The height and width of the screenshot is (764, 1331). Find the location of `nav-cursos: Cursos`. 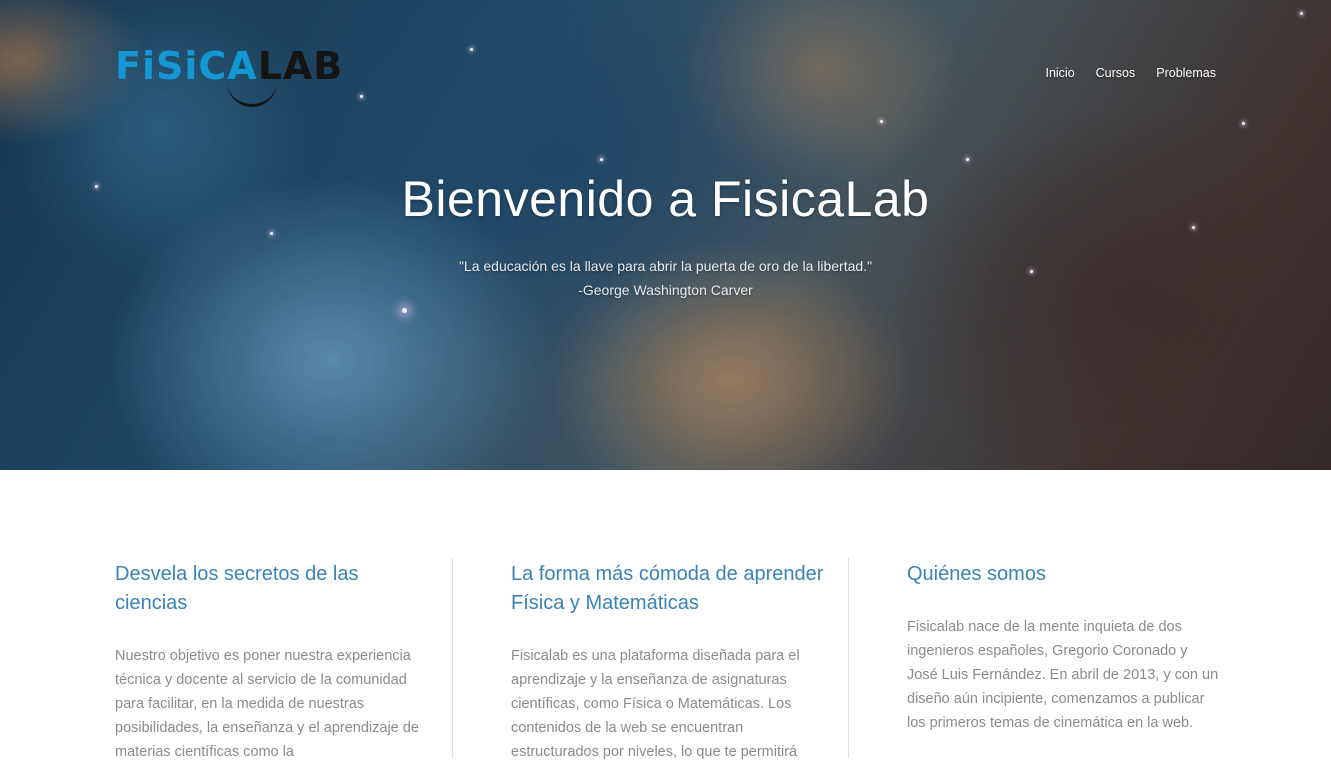

nav-cursos: Cursos is located at coordinates (1116, 73).